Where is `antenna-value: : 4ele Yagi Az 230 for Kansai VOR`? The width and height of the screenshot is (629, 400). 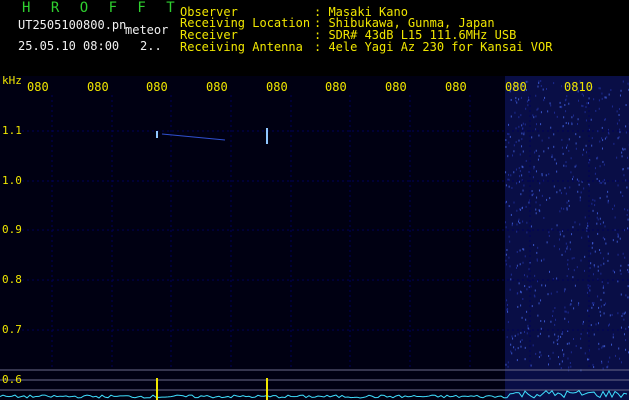 antenna-value: : 4ele Yagi Az 230 for Kansai VOR is located at coordinates (433, 47).